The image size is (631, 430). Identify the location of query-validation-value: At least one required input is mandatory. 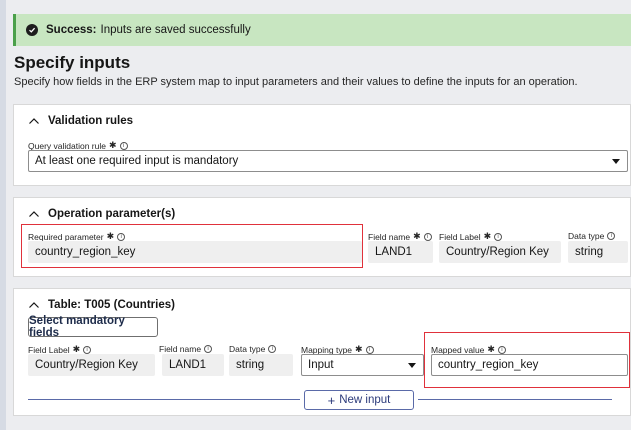
(137, 161).